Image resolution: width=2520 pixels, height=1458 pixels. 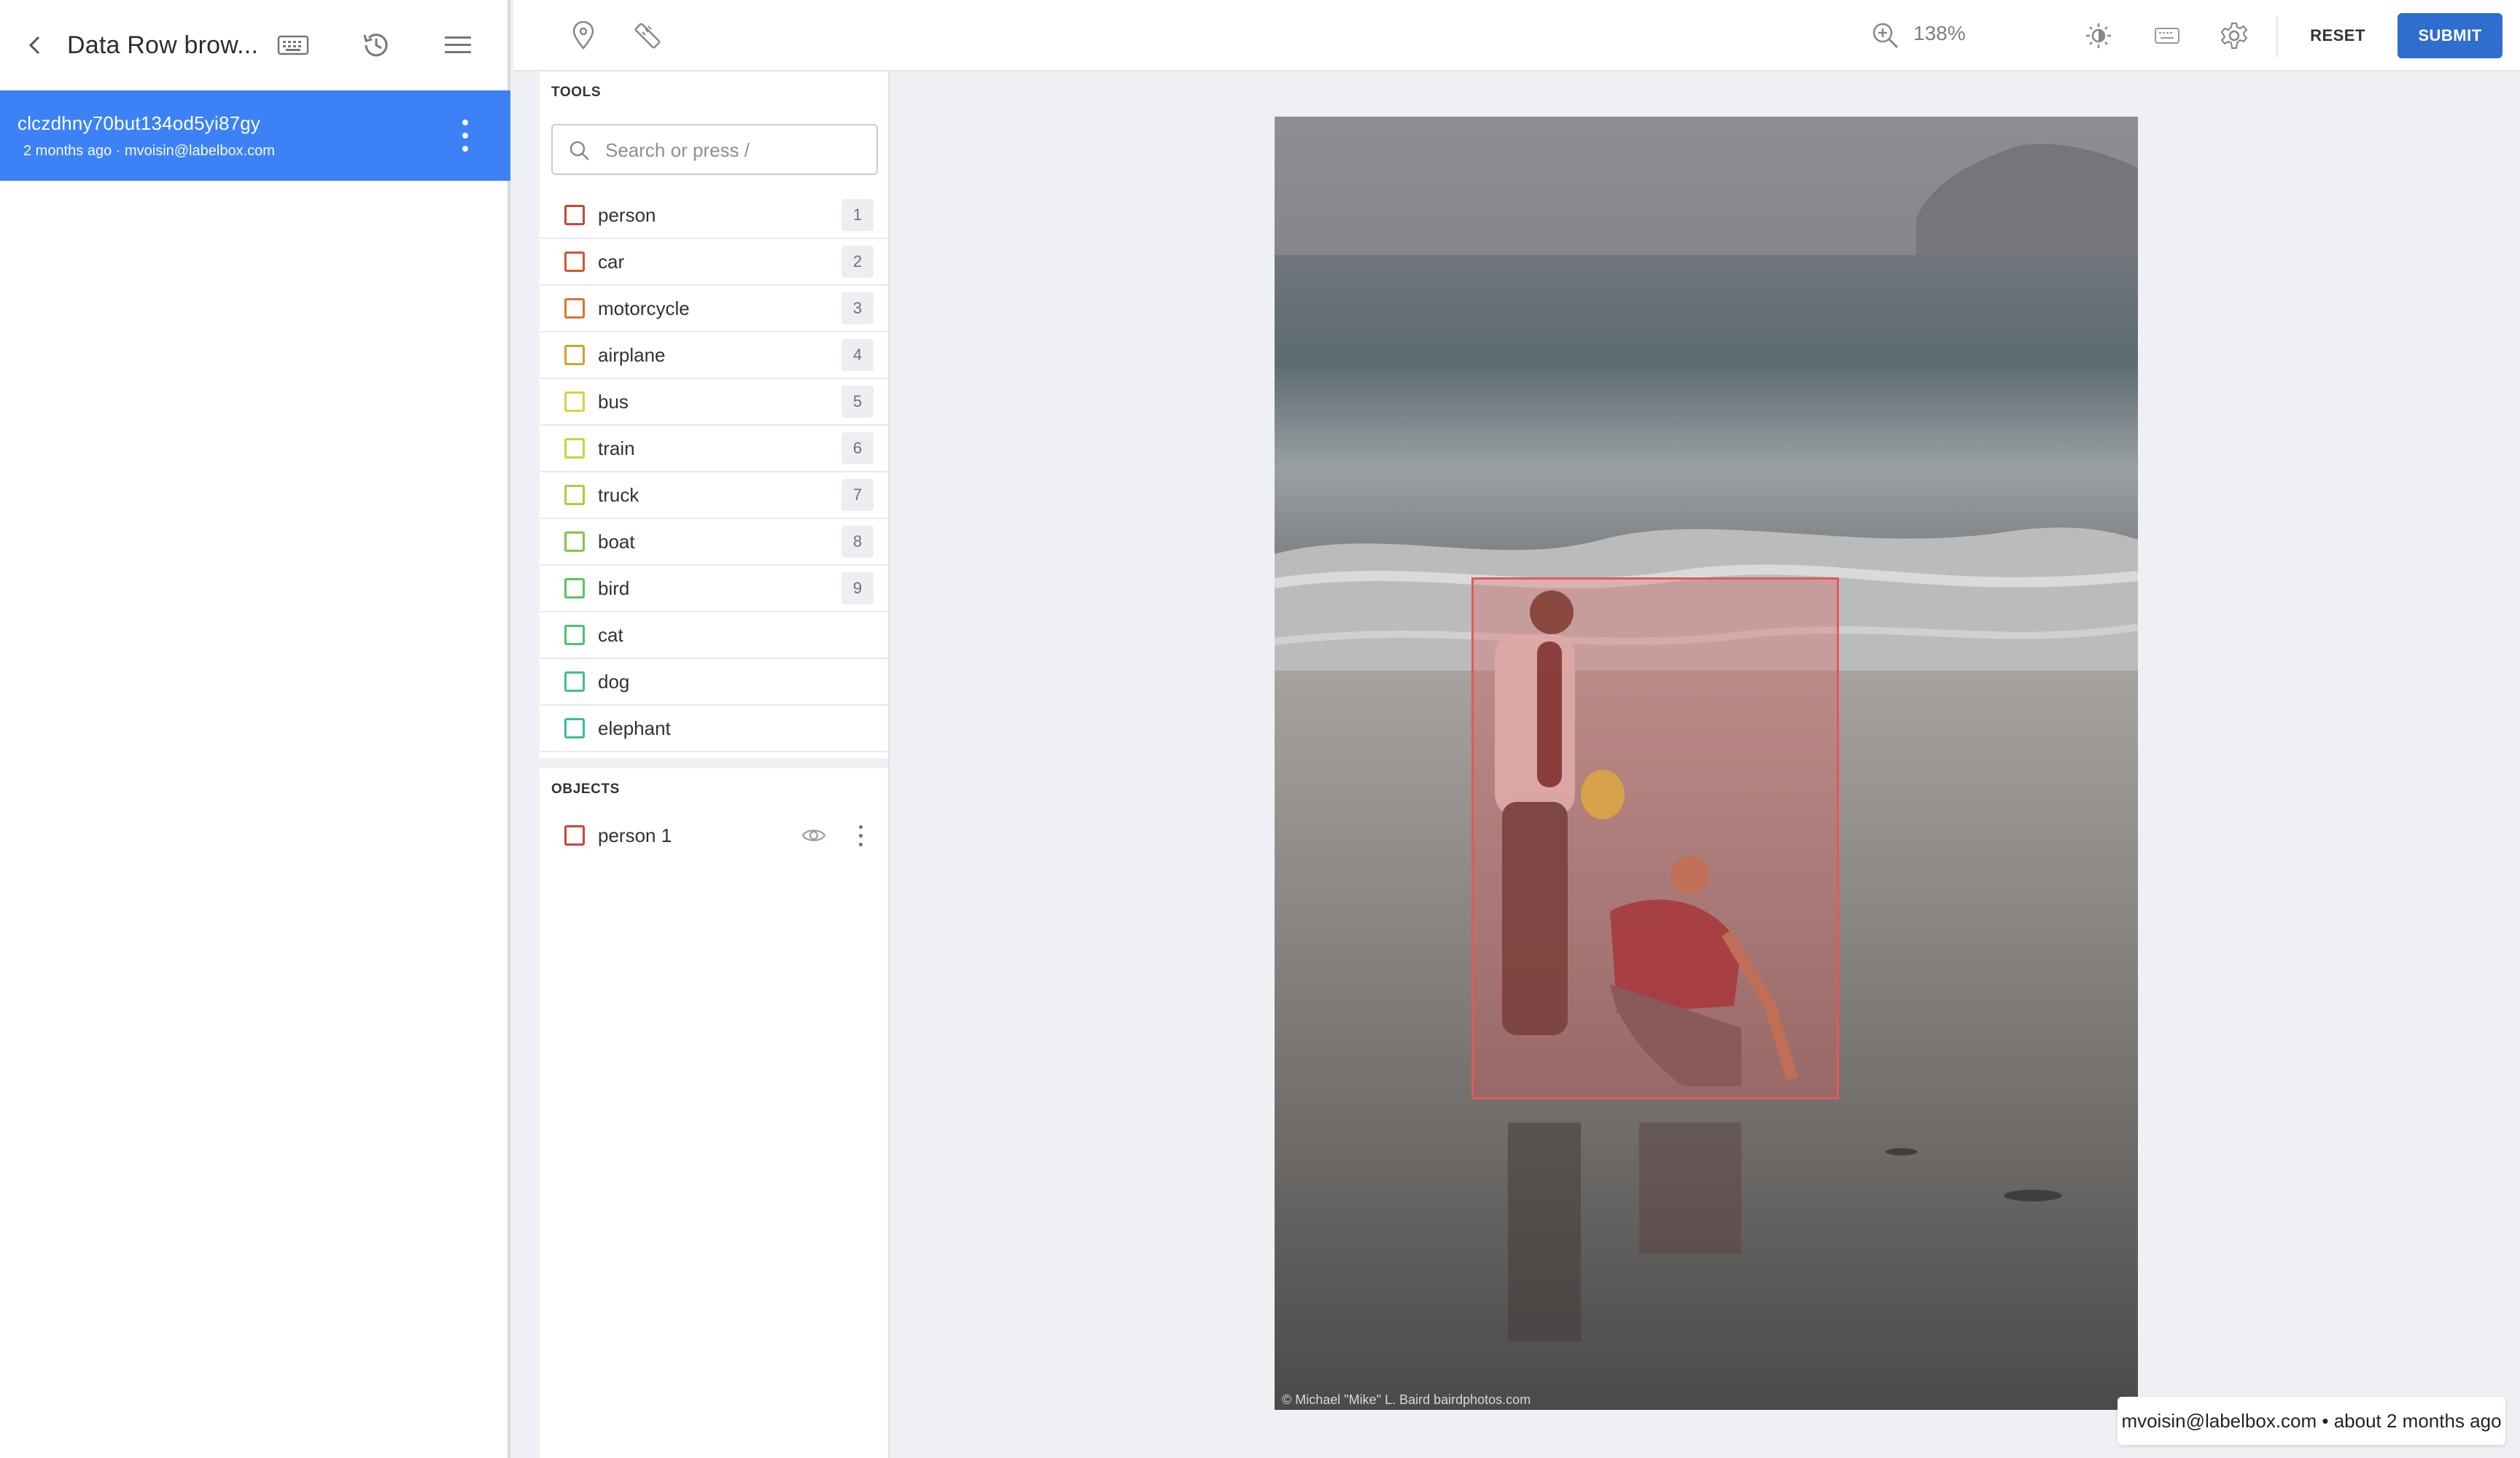 I want to click on tool-item-label: elephant, so click(x=634, y=728).